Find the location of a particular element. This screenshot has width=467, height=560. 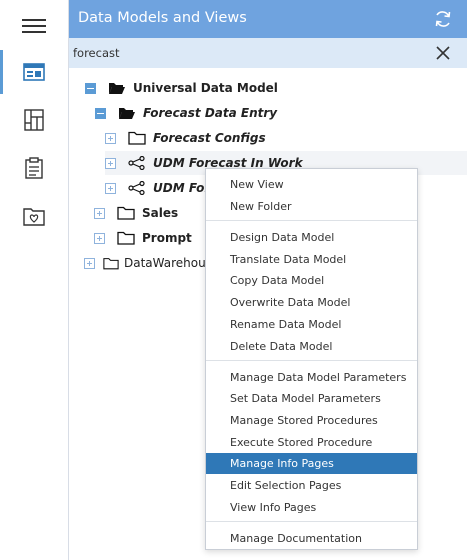

panel-title: Data Models and Views is located at coordinates (162, 18).